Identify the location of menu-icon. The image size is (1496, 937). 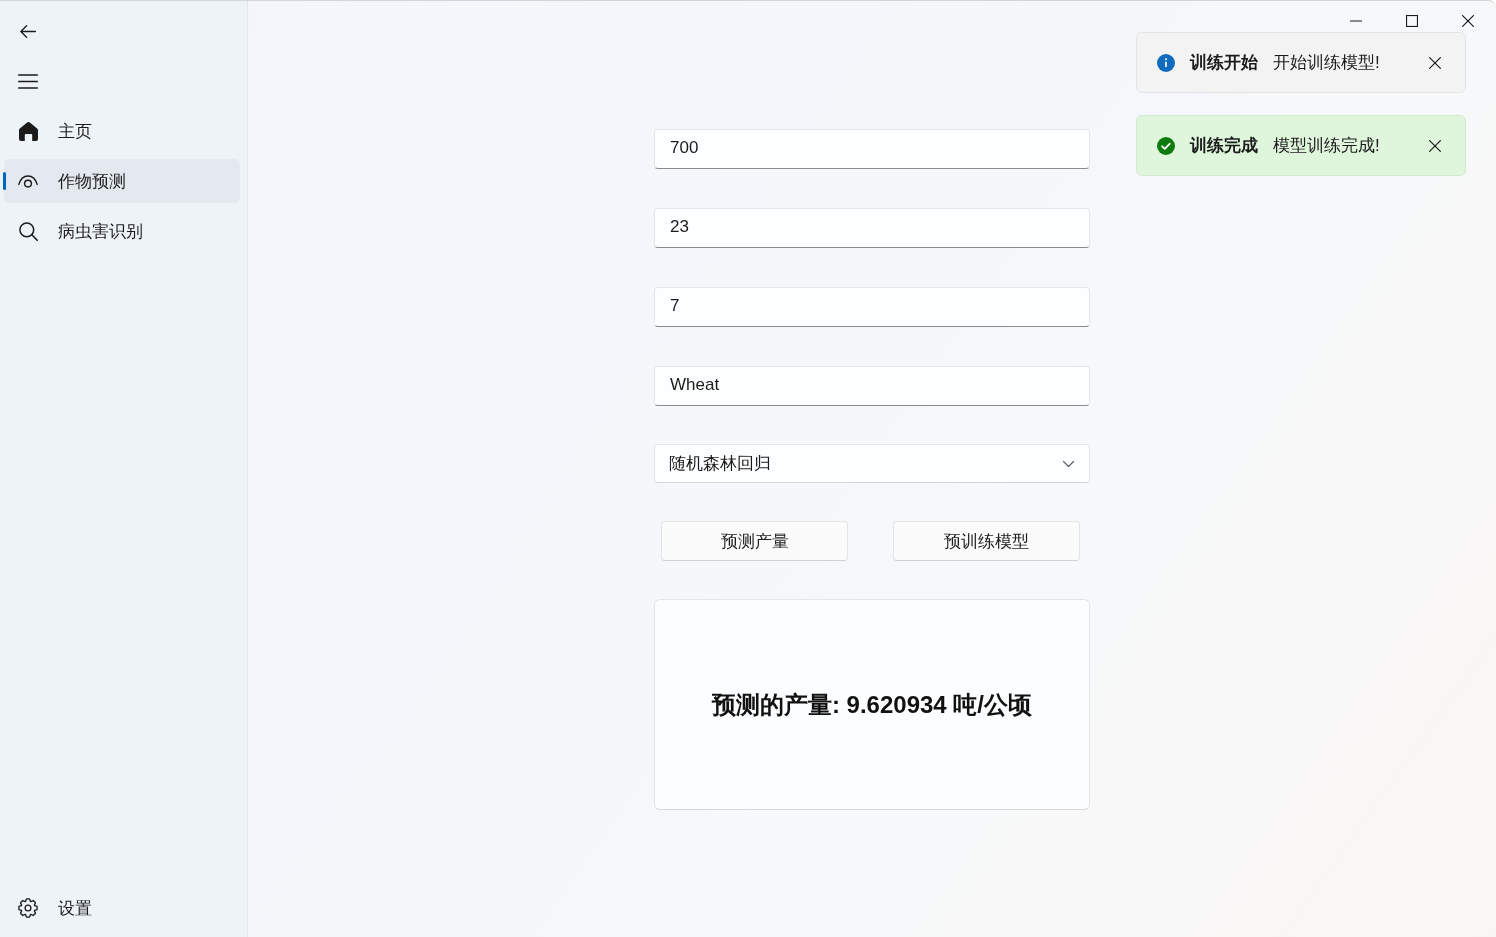
(28, 81).